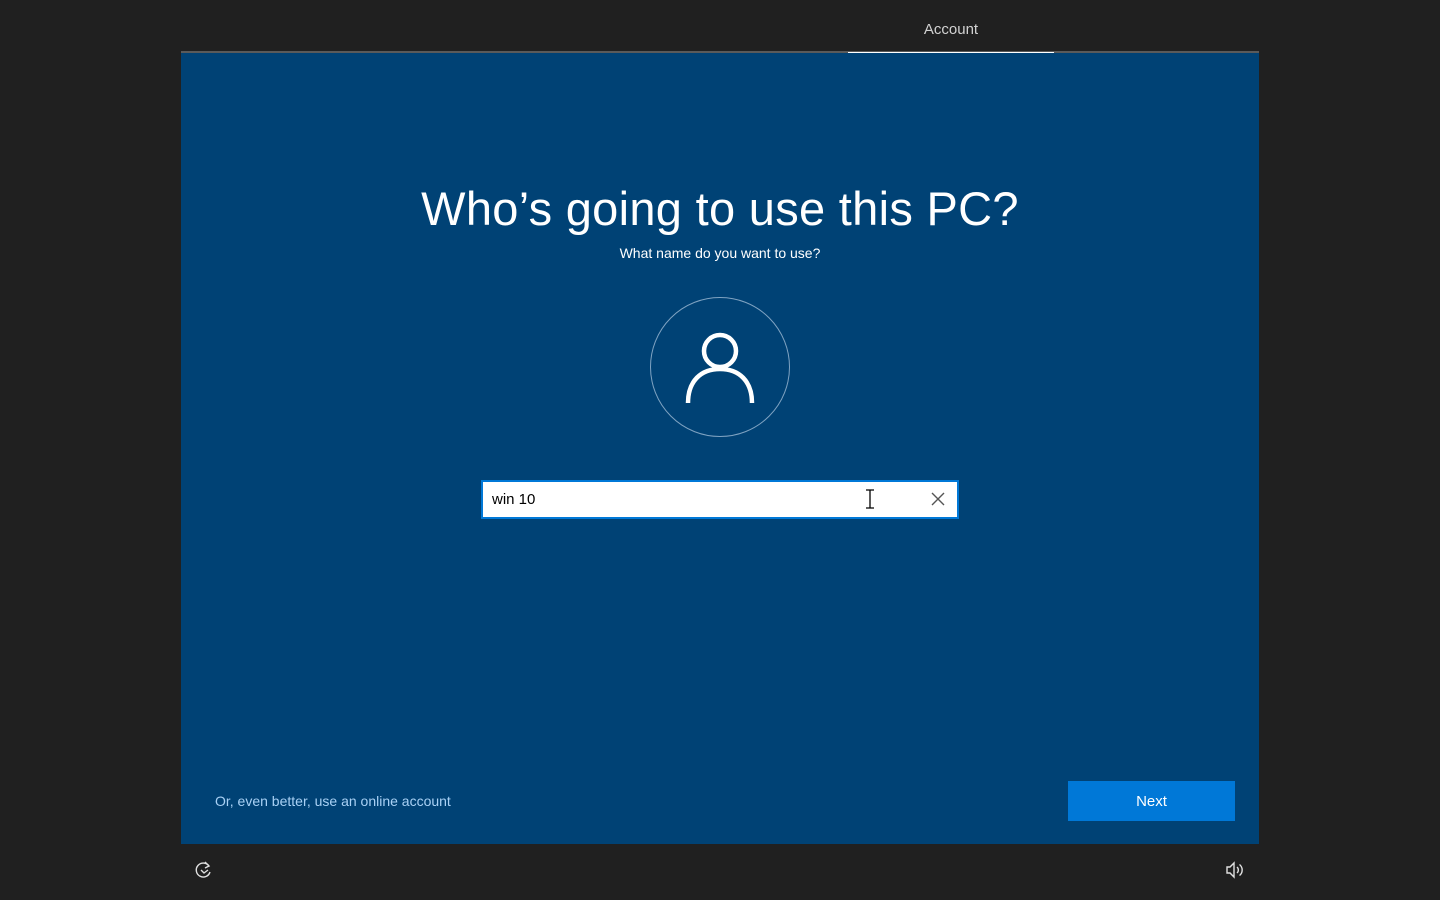 The image size is (1440, 900). Describe the element at coordinates (204, 870) in the screenshot. I see `ease-of-access-icon` at that location.